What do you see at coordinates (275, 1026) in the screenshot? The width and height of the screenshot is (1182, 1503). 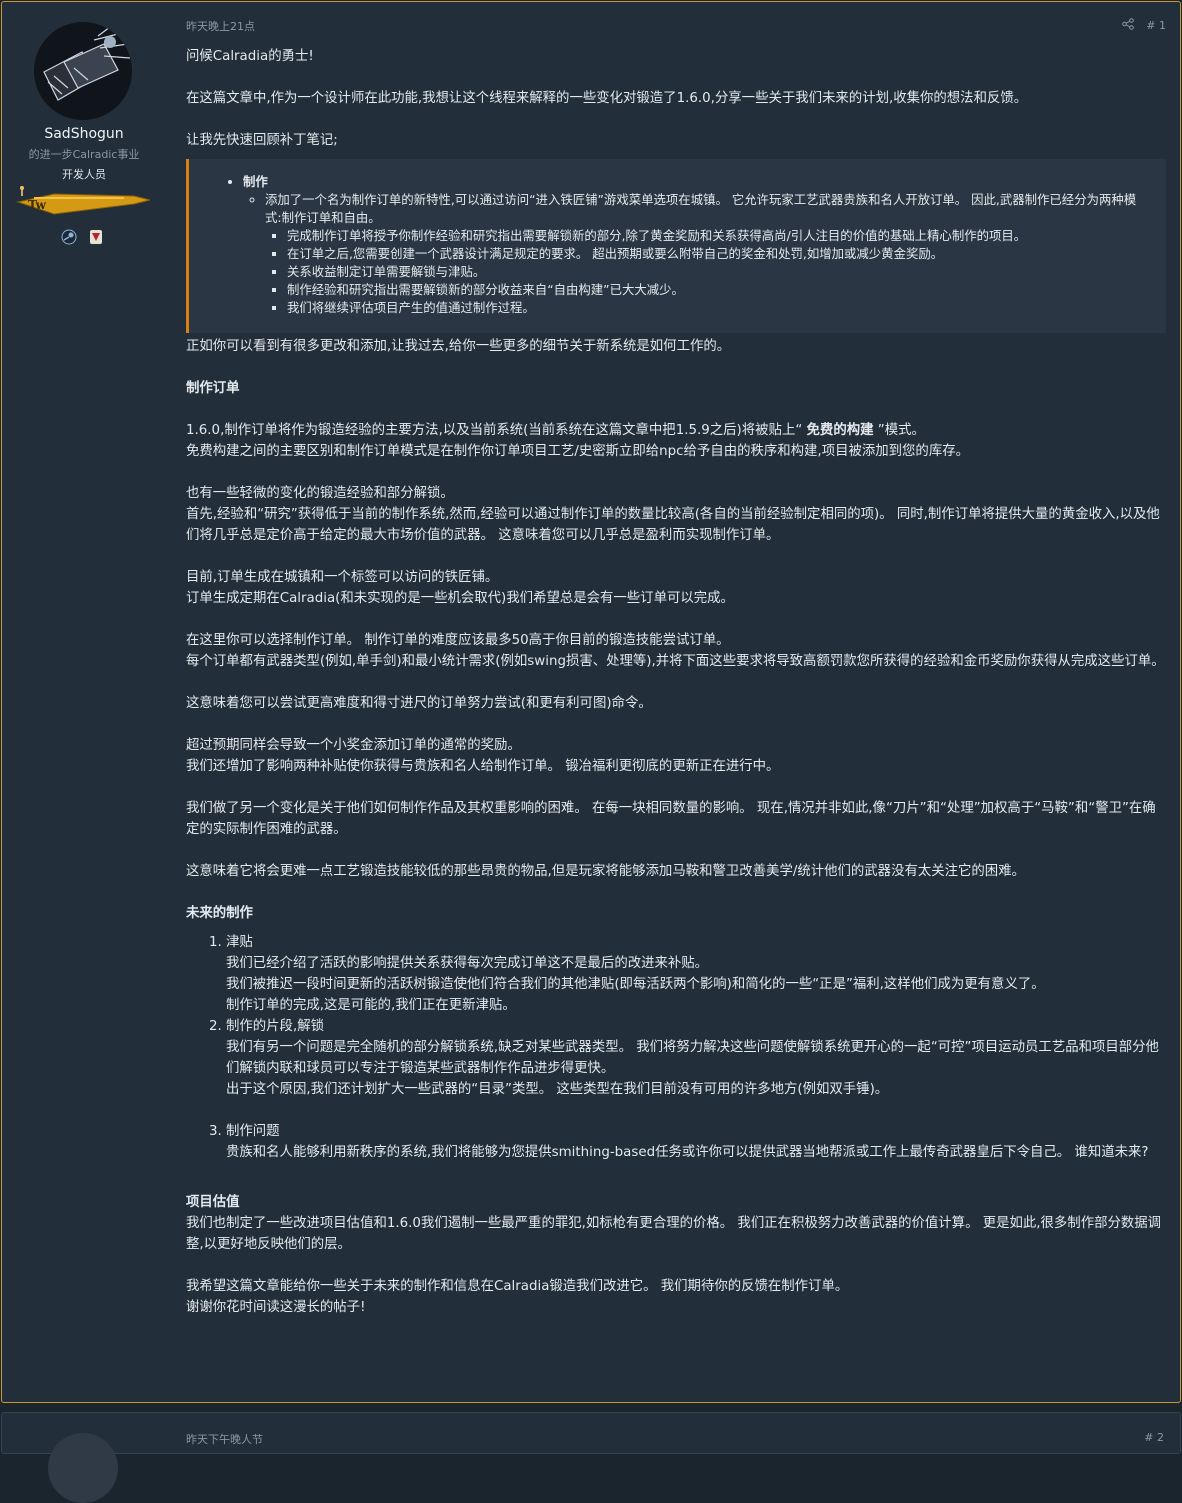 I see `future-item-title: 制作的片段,解锁` at bounding box center [275, 1026].